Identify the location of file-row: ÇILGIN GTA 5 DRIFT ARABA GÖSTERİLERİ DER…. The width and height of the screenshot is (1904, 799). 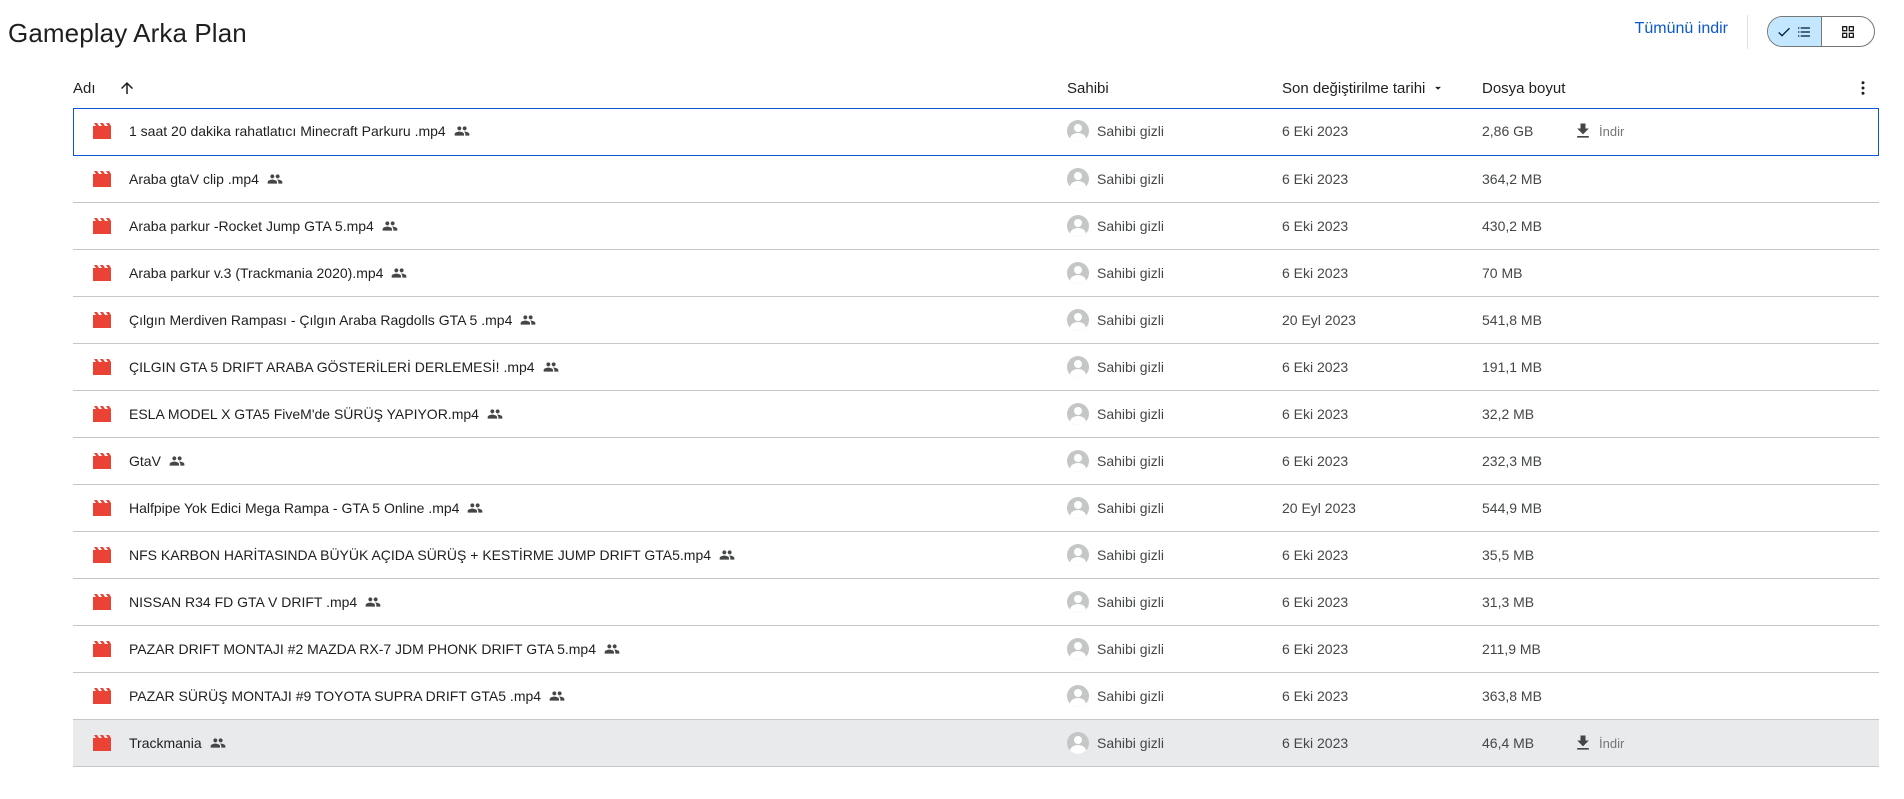
(976, 367).